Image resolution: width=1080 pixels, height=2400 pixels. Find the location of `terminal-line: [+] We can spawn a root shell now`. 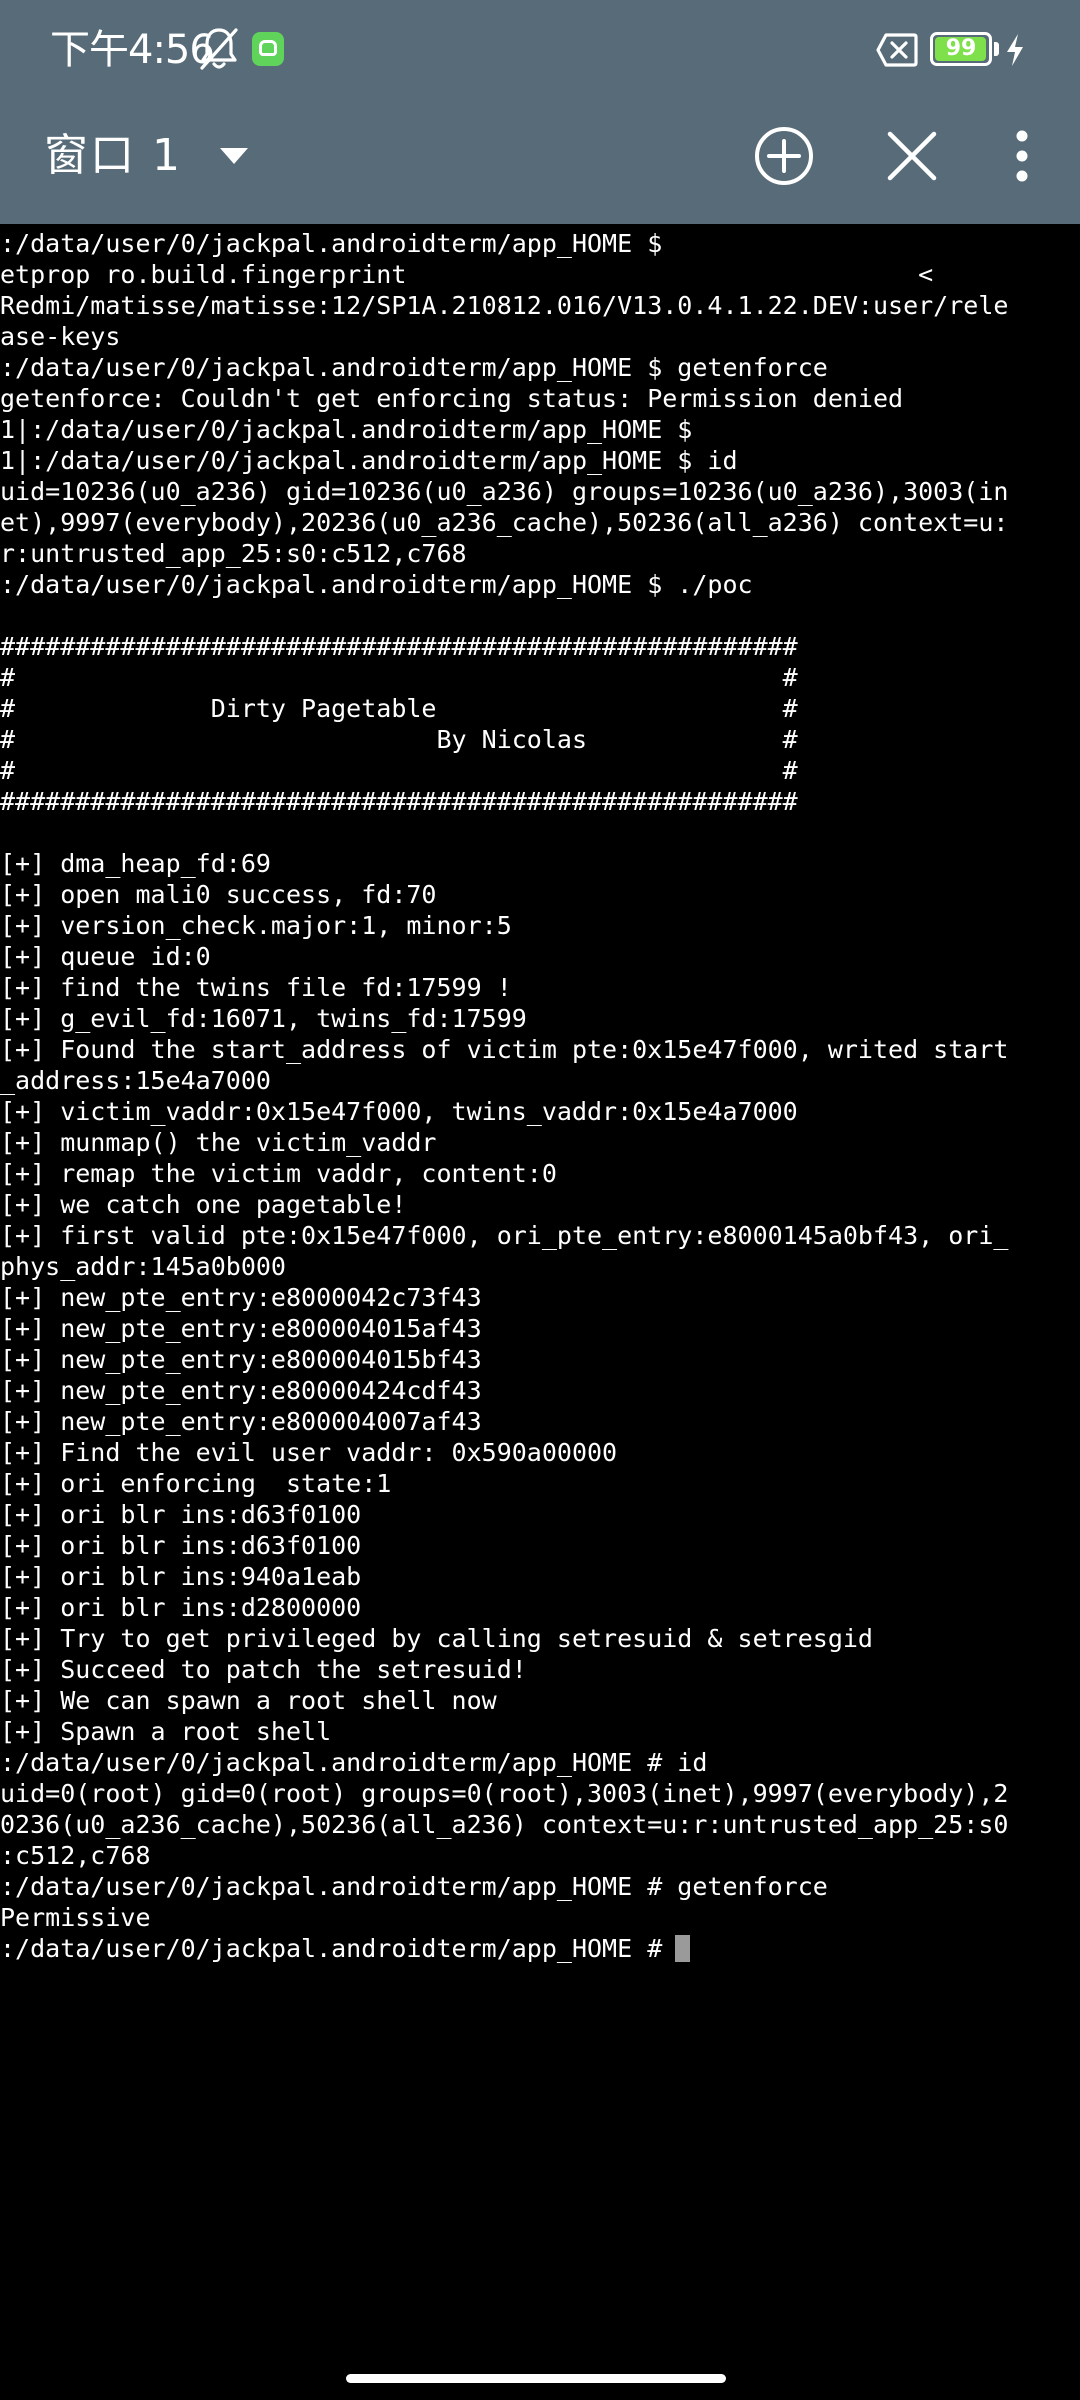

terminal-line: [+] We can spawn a root shell now is located at coordinates (248, 1700).